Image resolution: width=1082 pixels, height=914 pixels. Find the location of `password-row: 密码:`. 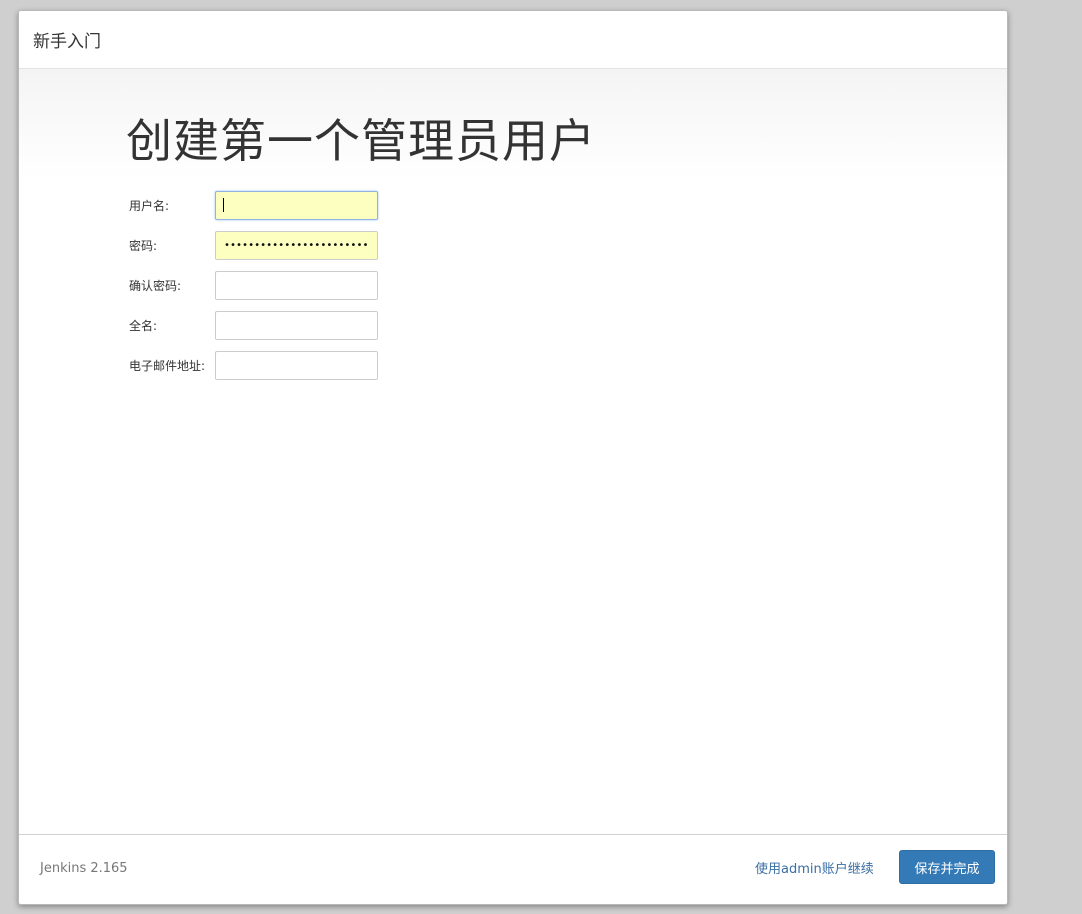

password-row: 密码: is located at coordinates (253, 245).